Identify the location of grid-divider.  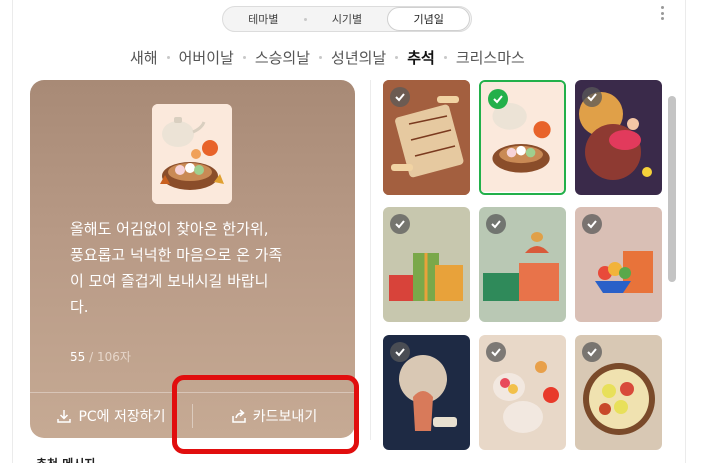
(370, 260).